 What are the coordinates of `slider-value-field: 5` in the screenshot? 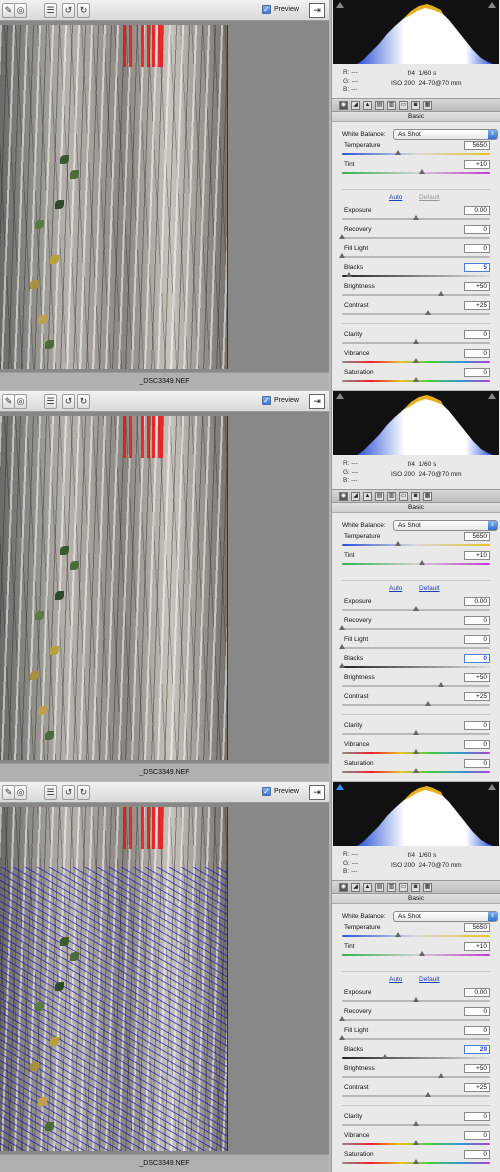 It's located at (477, 267).